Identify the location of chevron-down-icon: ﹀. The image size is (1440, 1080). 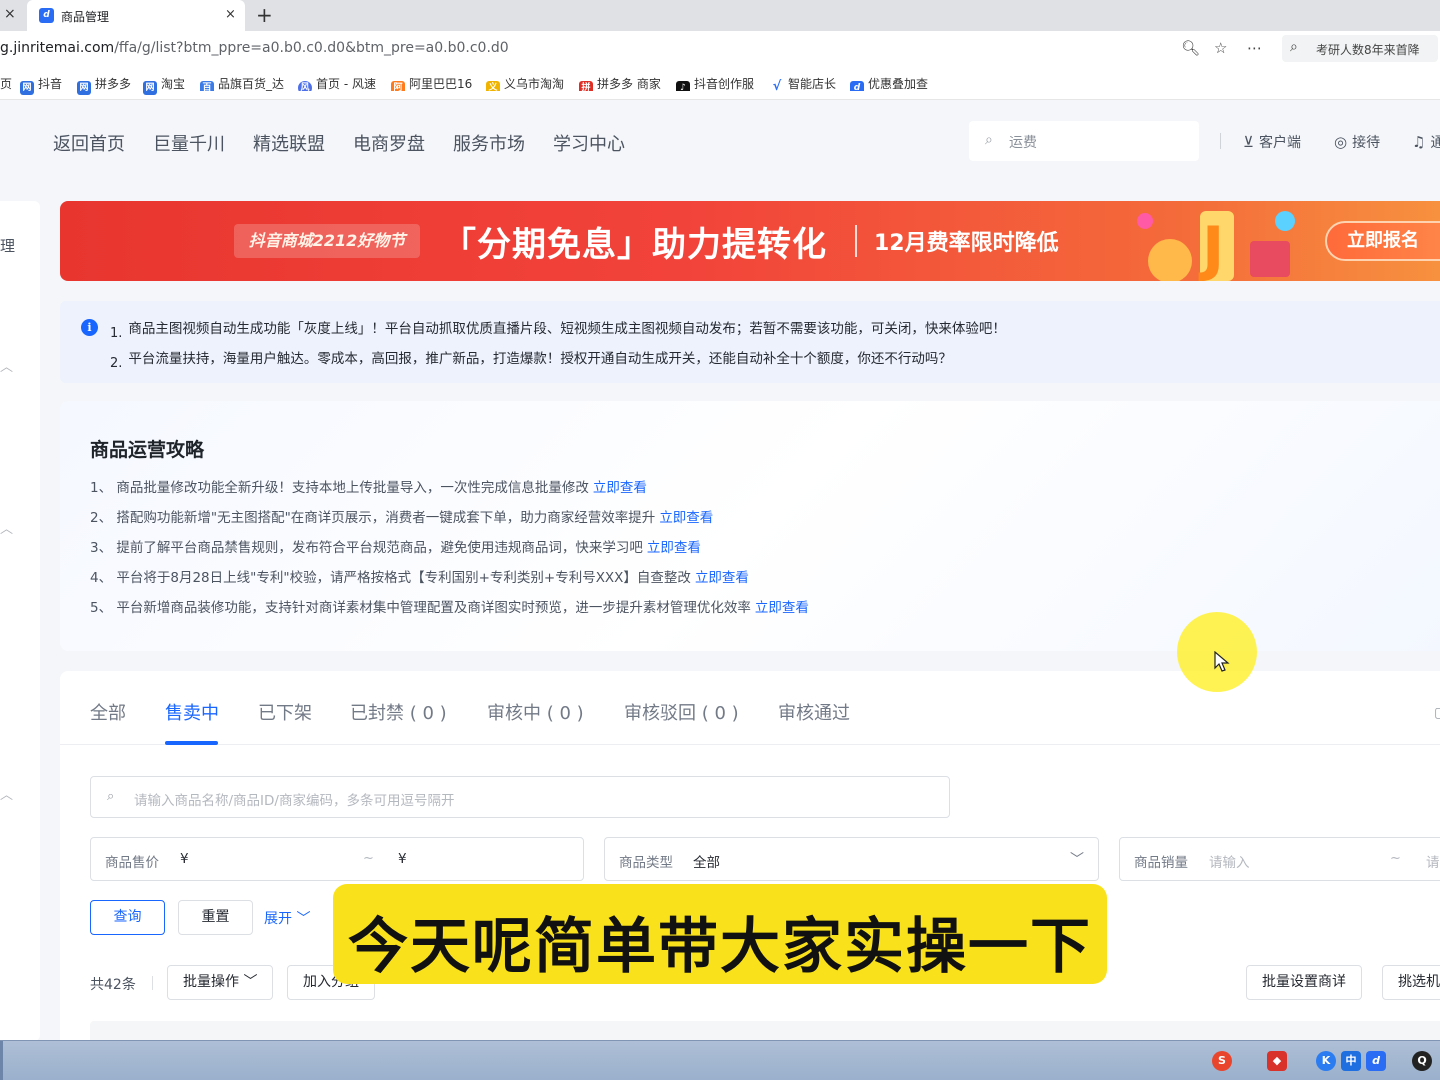
(1077, 860).